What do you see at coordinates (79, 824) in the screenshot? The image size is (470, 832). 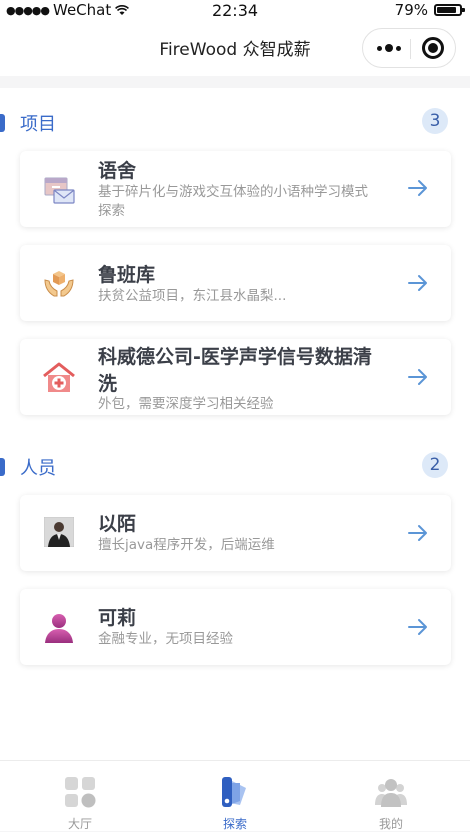 I see `tab-label: 大厅` at bounding box center [79, 824].